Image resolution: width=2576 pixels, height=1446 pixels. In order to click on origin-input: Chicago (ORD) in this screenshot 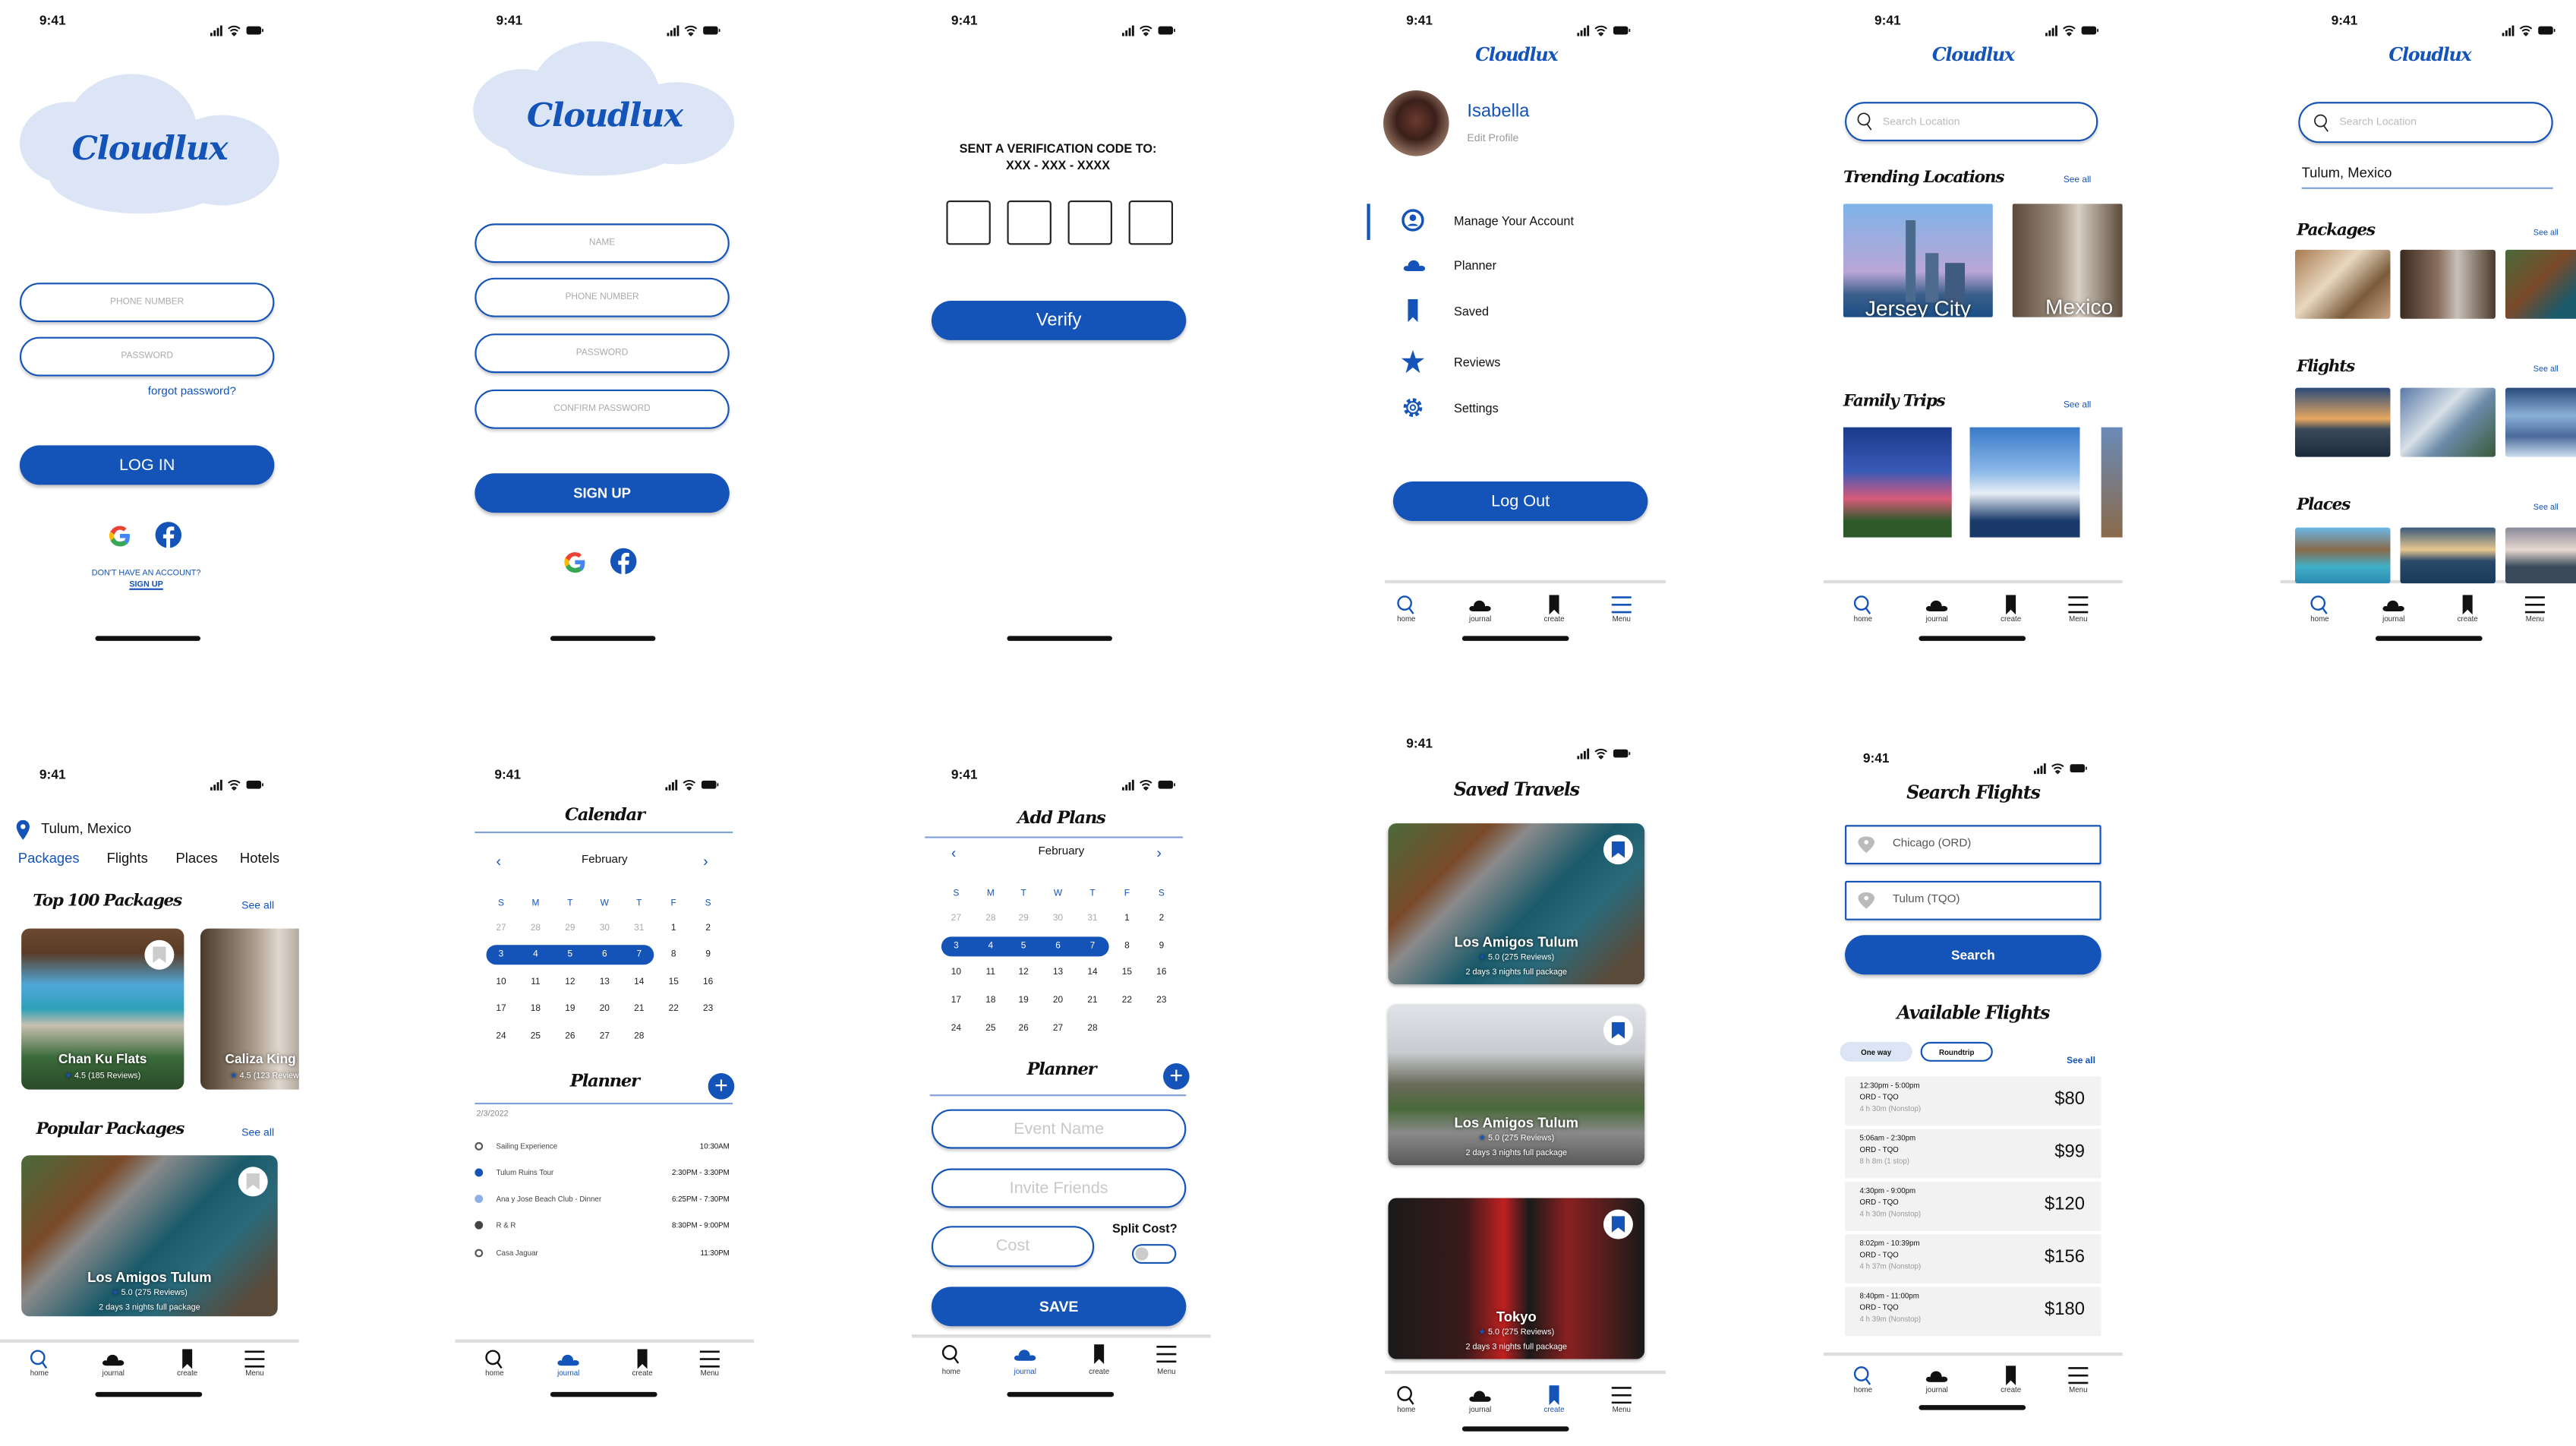, I will do `click(1973, 845)`.